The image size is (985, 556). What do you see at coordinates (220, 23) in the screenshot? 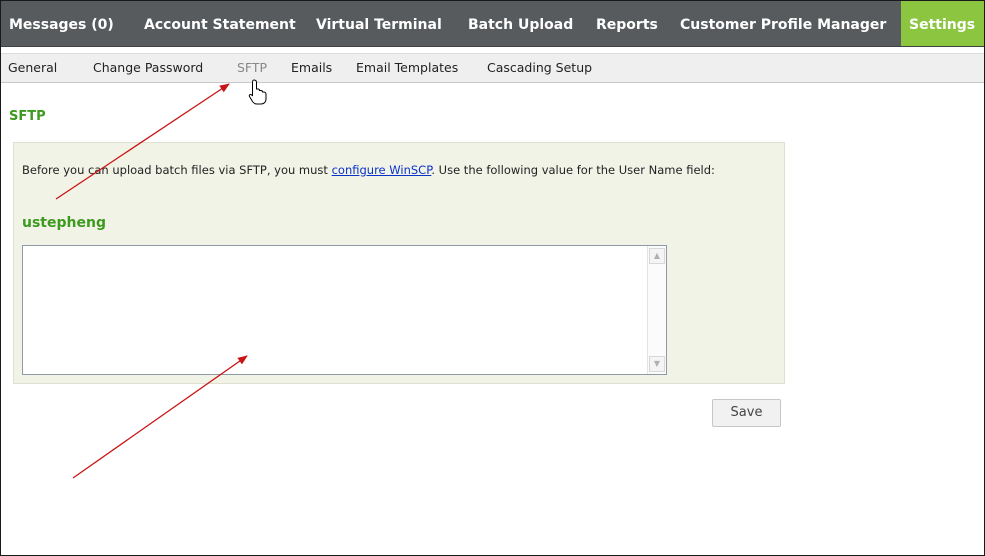
I see `nav-account-statement: Account Statement` at bounding box center [220, 23].